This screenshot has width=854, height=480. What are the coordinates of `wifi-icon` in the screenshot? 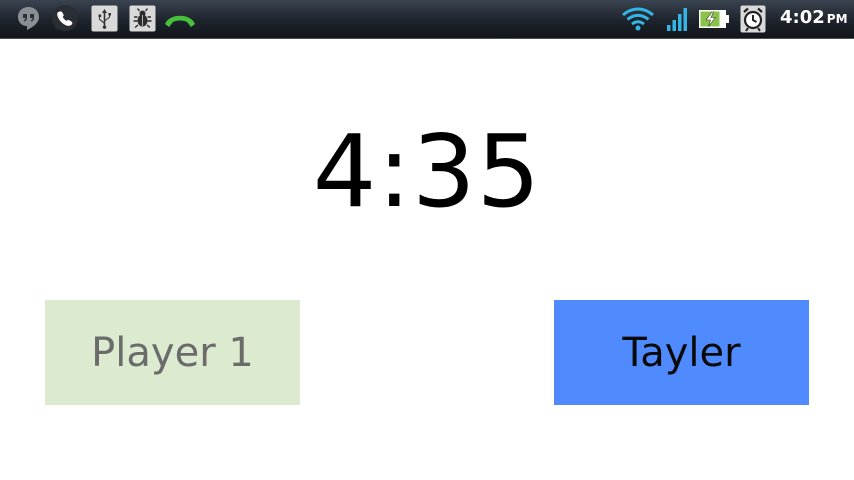 It's located at (638, 19).